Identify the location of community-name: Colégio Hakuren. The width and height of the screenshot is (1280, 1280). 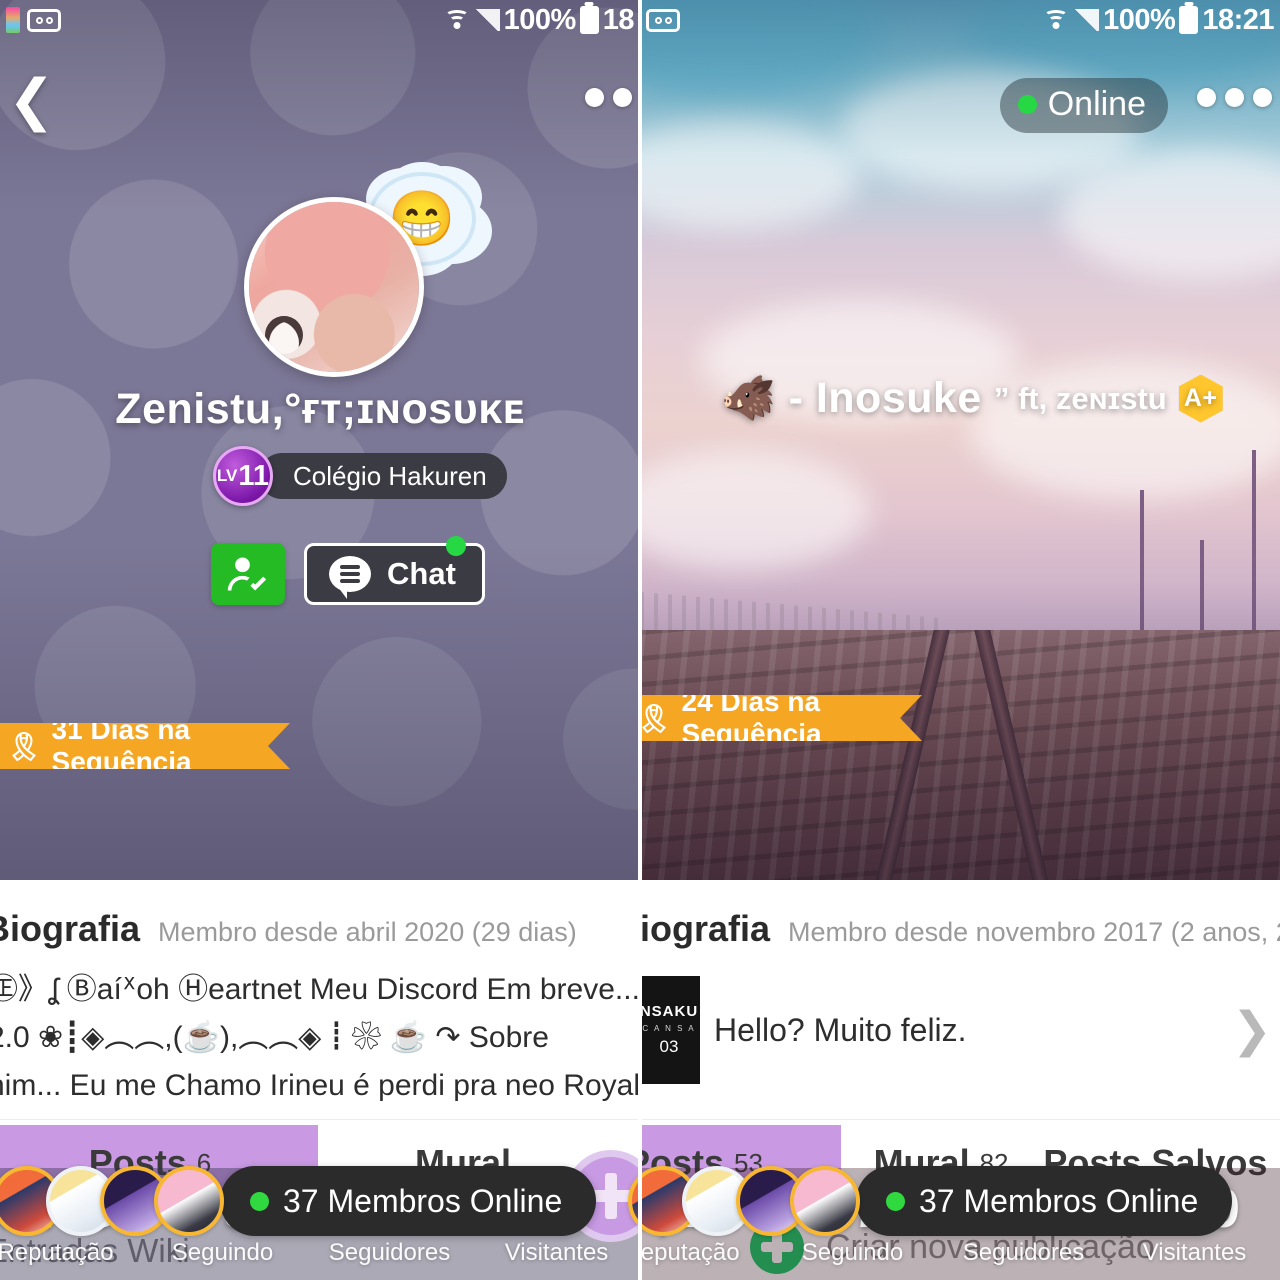
(390, 475).